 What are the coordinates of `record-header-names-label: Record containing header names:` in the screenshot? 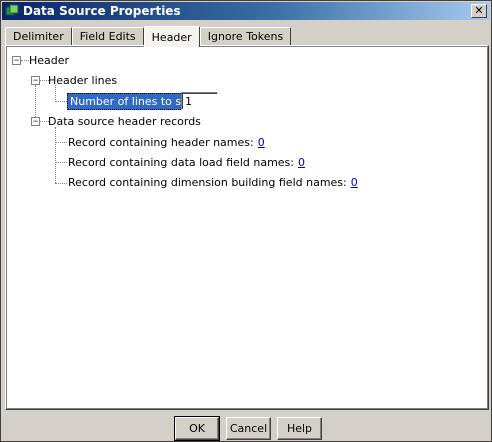 It's located at (161, 142).